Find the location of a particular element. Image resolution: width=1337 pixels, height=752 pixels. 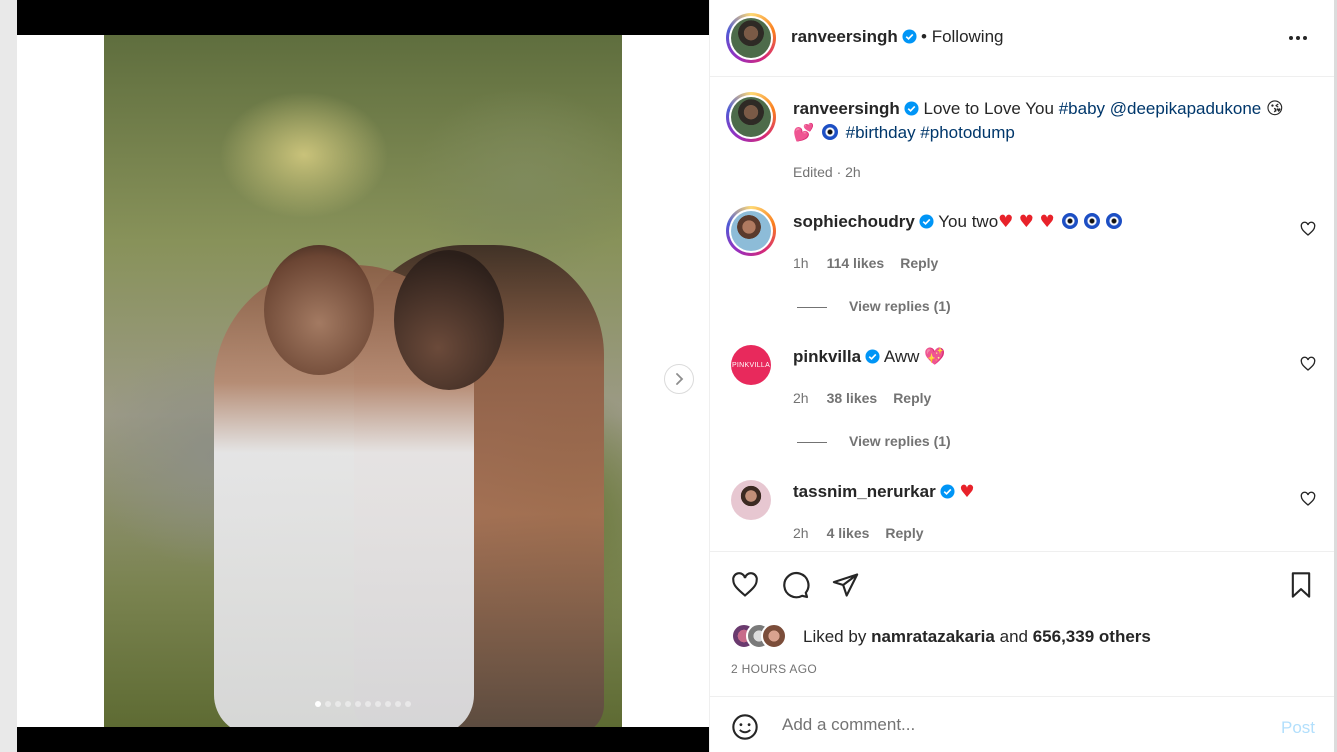

comment-meta: 1h 114 likes Reply is located at coordinates (865, 263).